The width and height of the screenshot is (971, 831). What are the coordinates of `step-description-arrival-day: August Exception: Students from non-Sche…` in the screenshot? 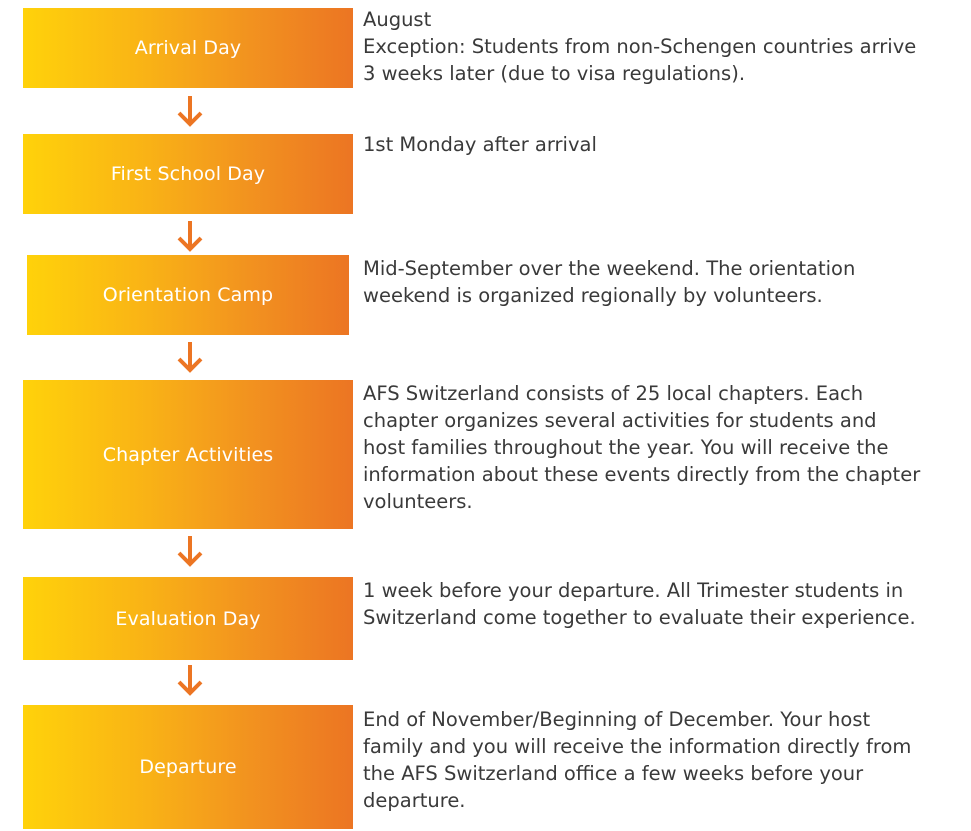 It's located at (640, 46).